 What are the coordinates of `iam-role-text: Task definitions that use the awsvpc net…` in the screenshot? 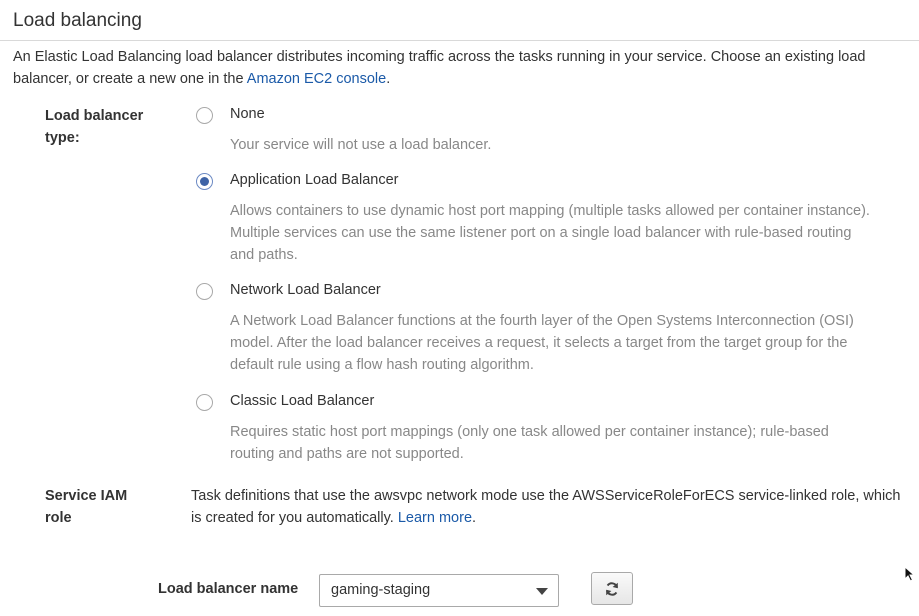 It's located at (548, 507).